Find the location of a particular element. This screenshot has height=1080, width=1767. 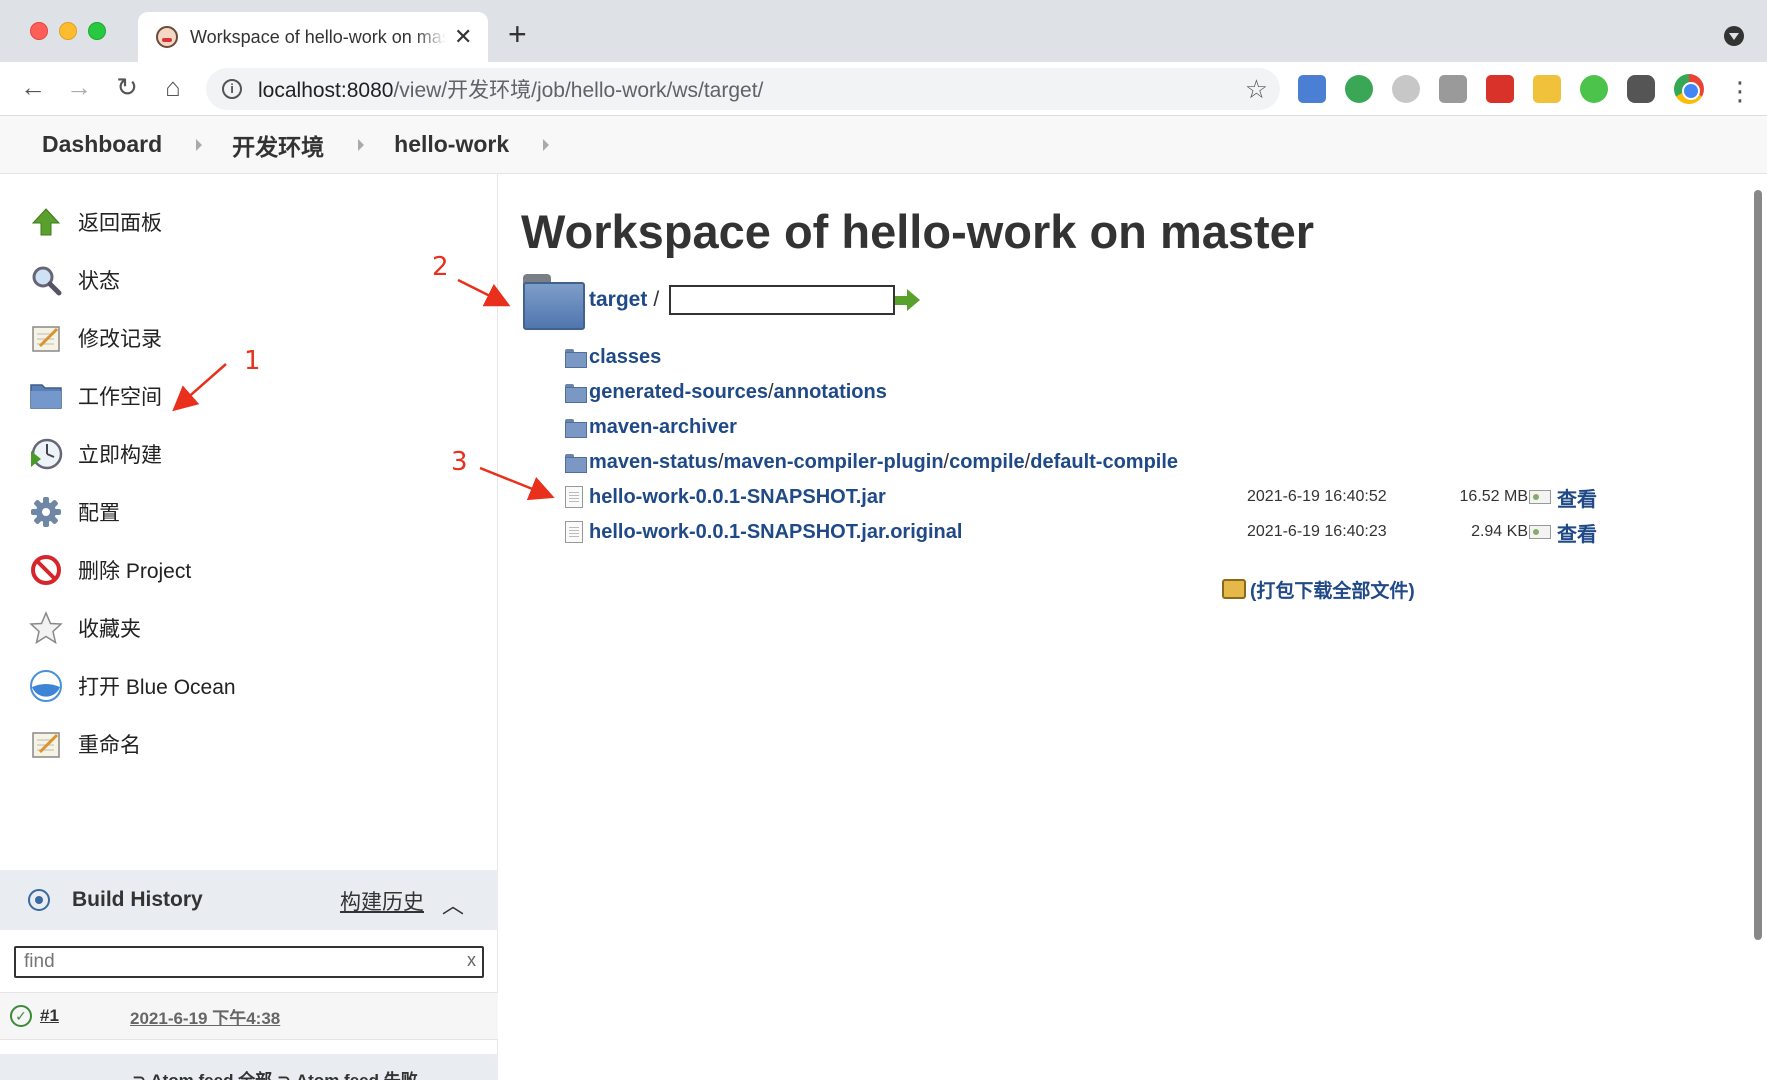

task-open-blue-ocean: 打开 Blue Ocean is located at coordinates (132, 686).